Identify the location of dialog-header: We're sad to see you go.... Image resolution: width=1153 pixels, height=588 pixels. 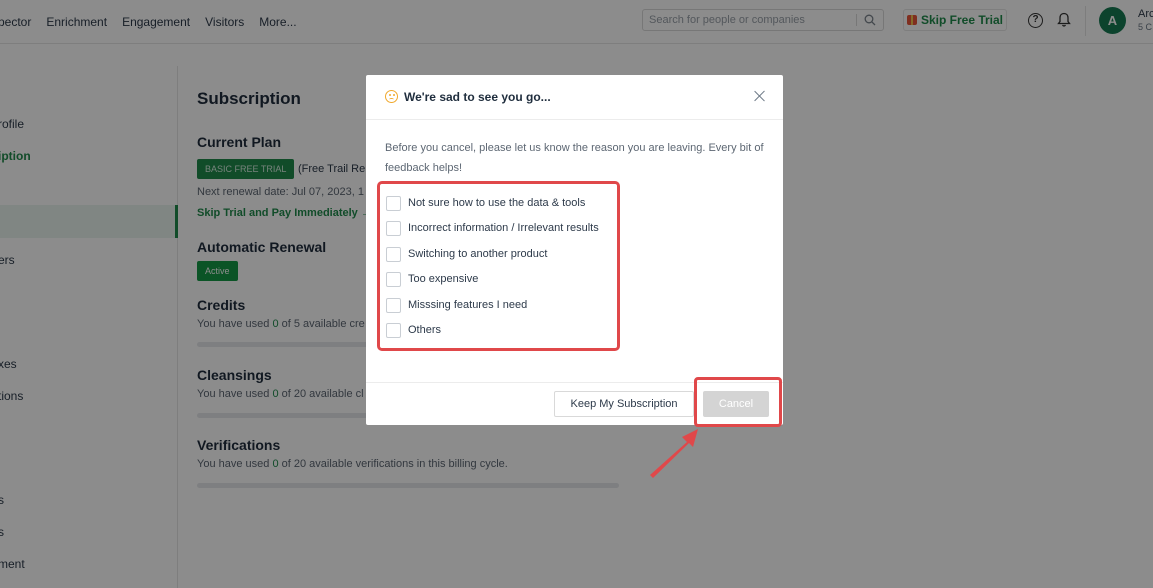
(574, 97).